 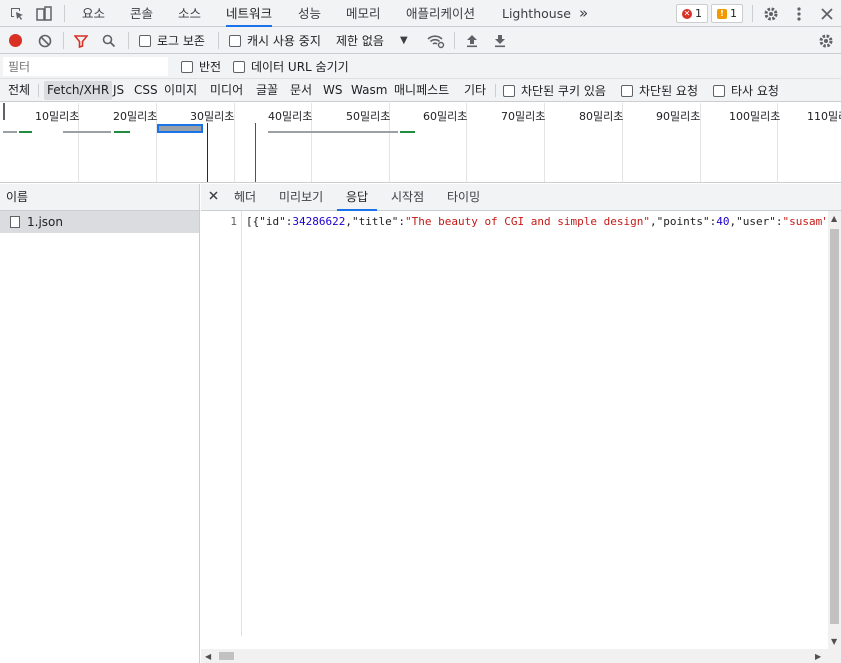 What do you see at coordinates (45, 40) in the screenshot?
I see `clear-button` at bounding box center [45, 40].